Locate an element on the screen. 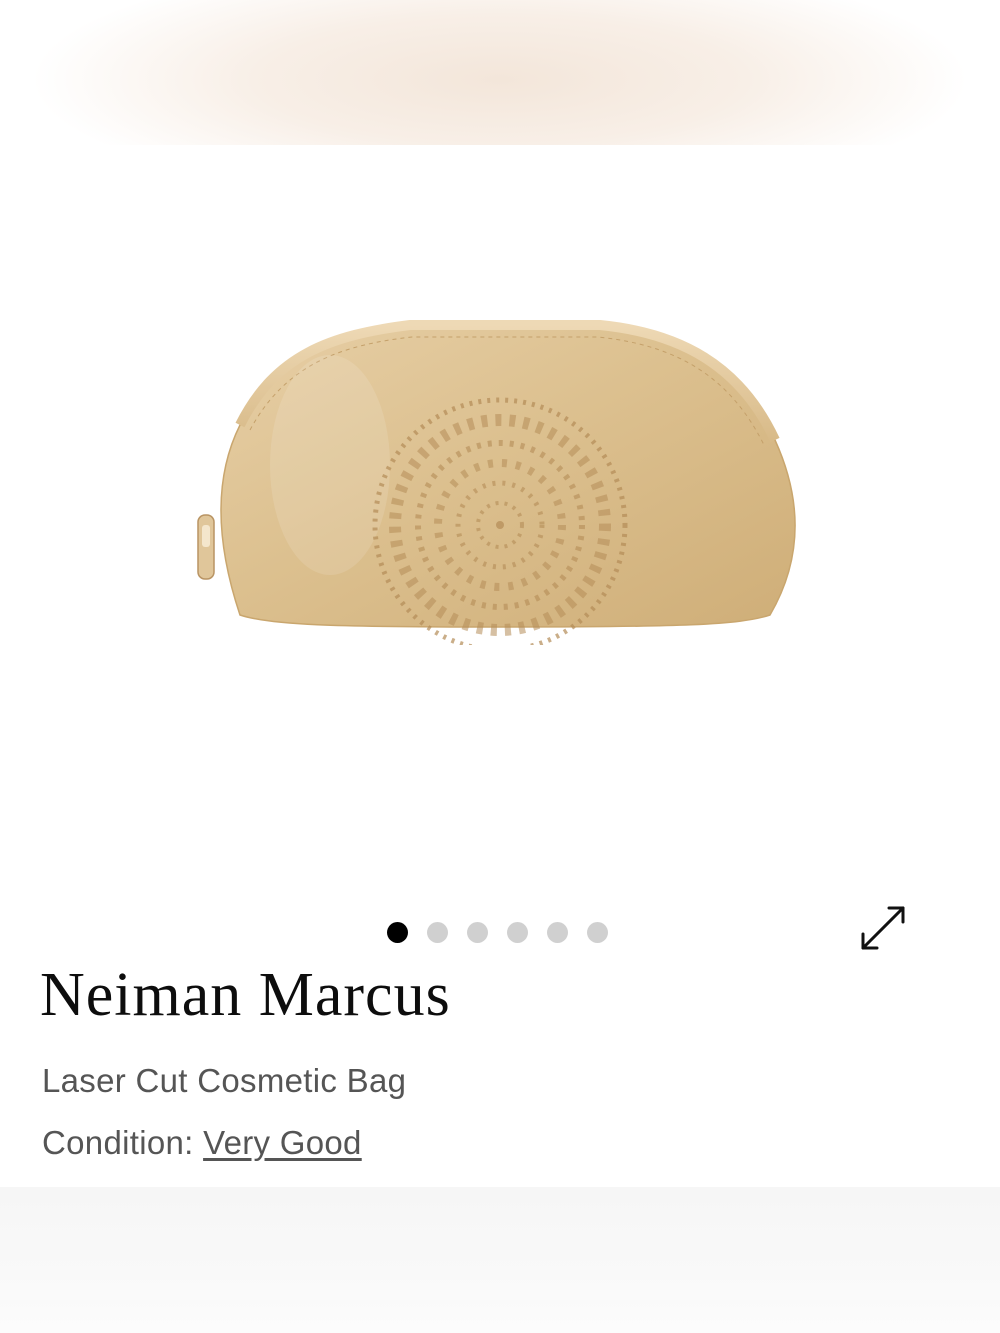 The width and height of the screenshot is (1000, 1333). expand-arrows-icon is located at coordinates (883, 928).